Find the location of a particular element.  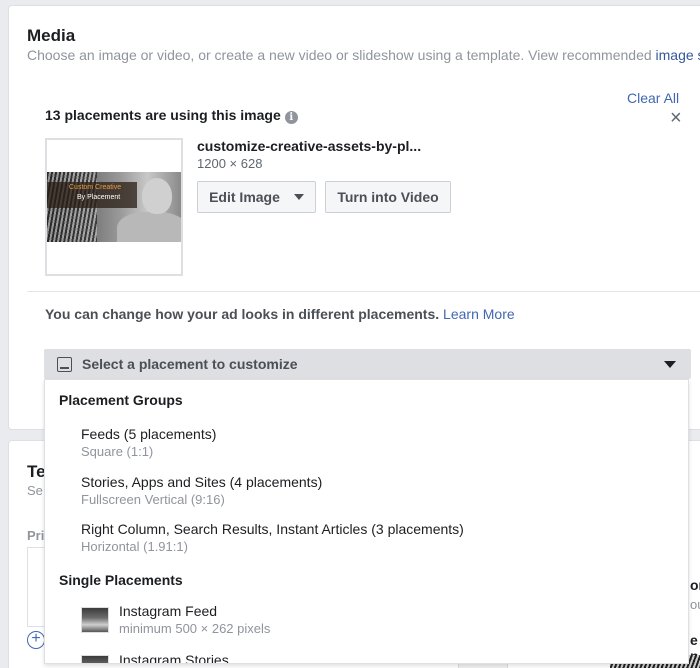

menu-item-subtitle: Horizontal (1.91:1) is located at coordinates (134, 546).